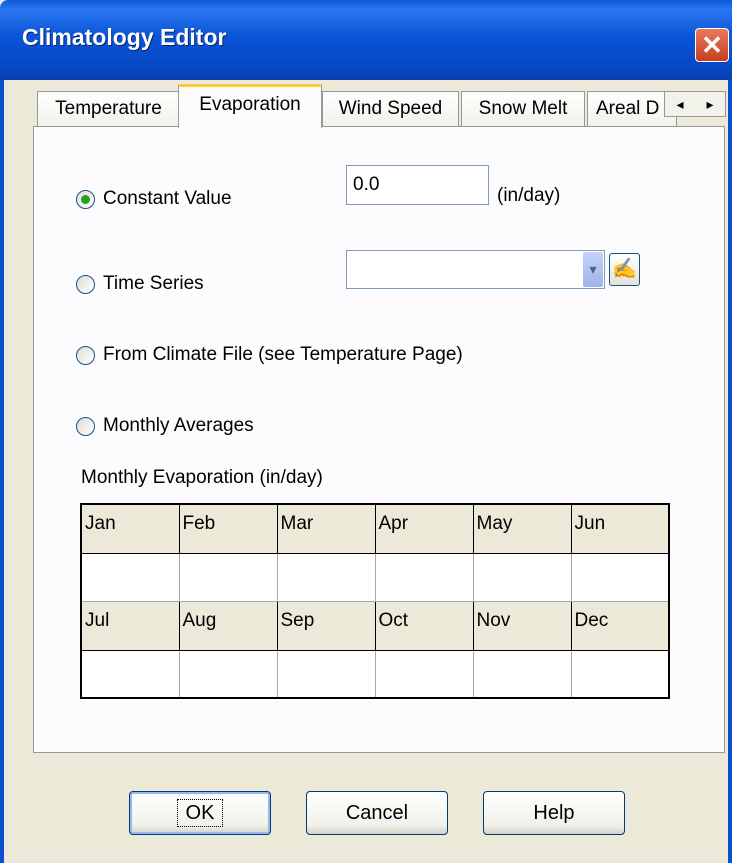 Image resolution: width=732 pixels, height=863 pixels. Describe the element at coordinates (326, 625) in the screenshot. I see `header-sep: Sep` at that location.